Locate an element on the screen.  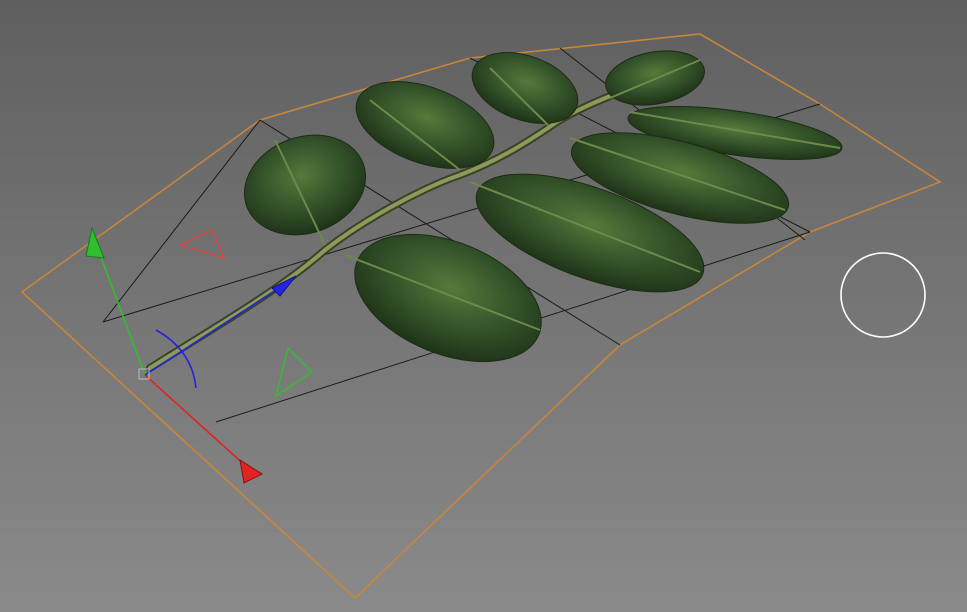
x-axis-arrow-icon is located at coordinates (251, 471).